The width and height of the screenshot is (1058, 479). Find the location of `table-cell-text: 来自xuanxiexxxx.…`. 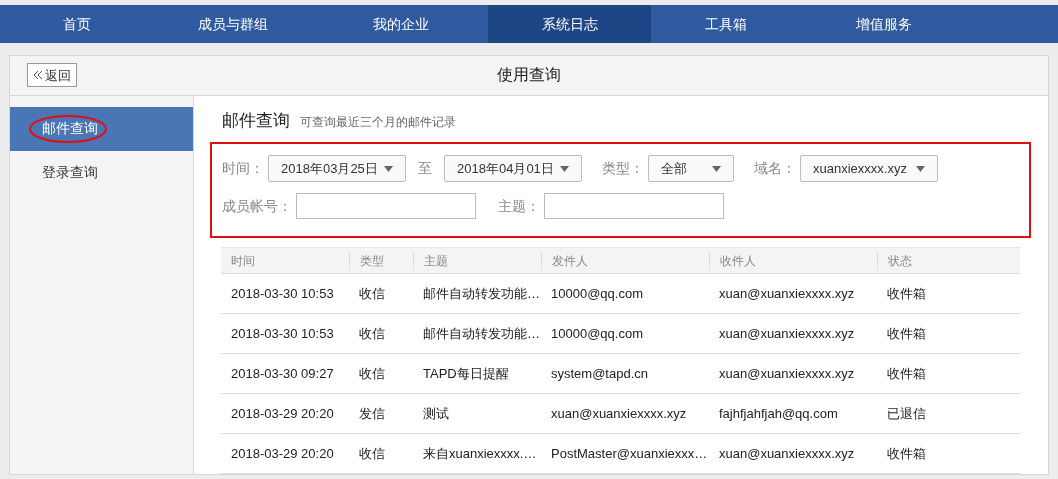

table-cell-text: 来自xuanxiexxxx.… is located at coordinates (480, 453).